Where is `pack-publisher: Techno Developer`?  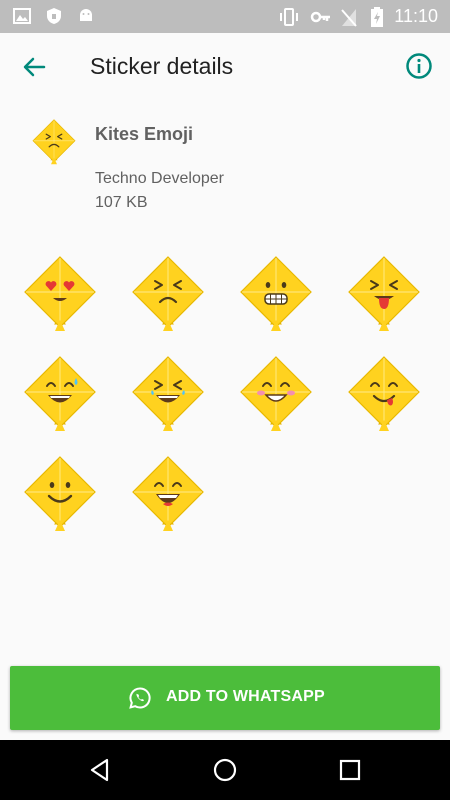
pack-publisher: Techno Developer is located at coordinates (159, 178).